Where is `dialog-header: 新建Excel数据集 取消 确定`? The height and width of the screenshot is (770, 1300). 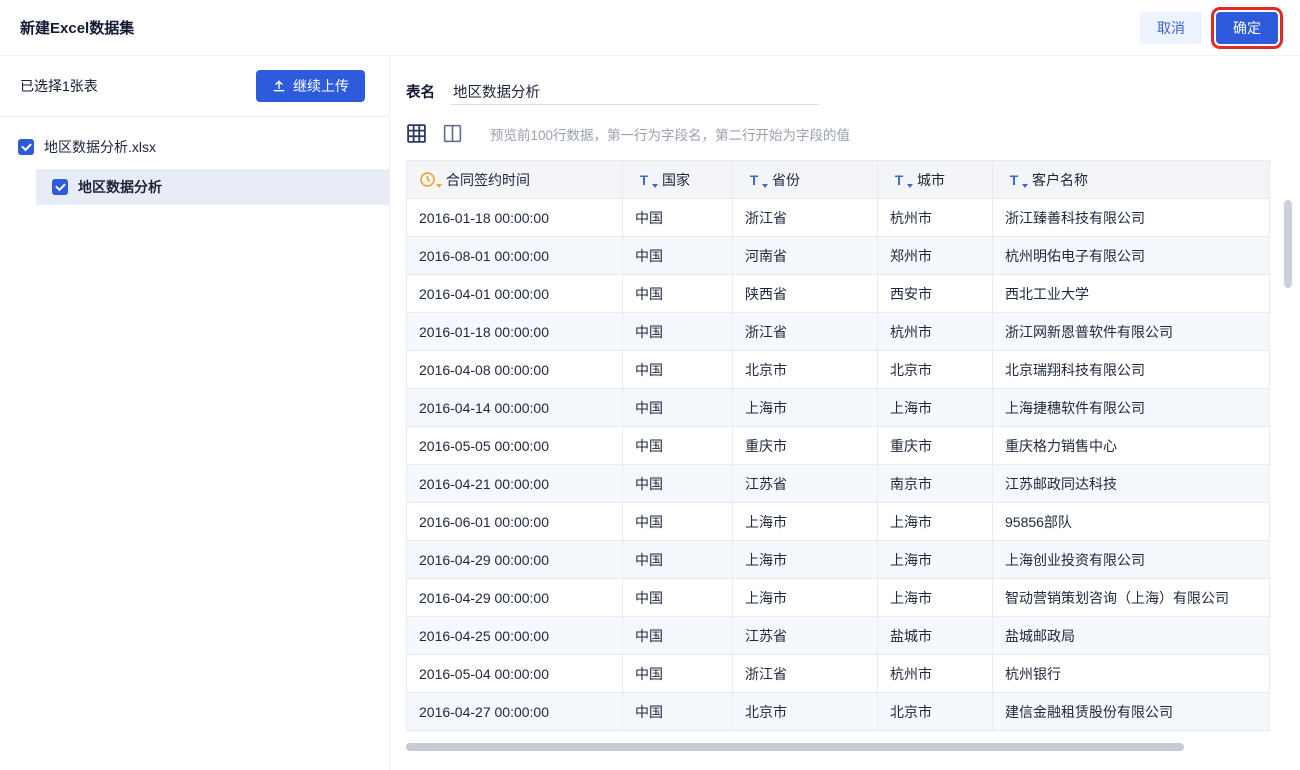 dialog-header: 新建Excel数据集 取消 确定 is located at coordinates (650, 28).